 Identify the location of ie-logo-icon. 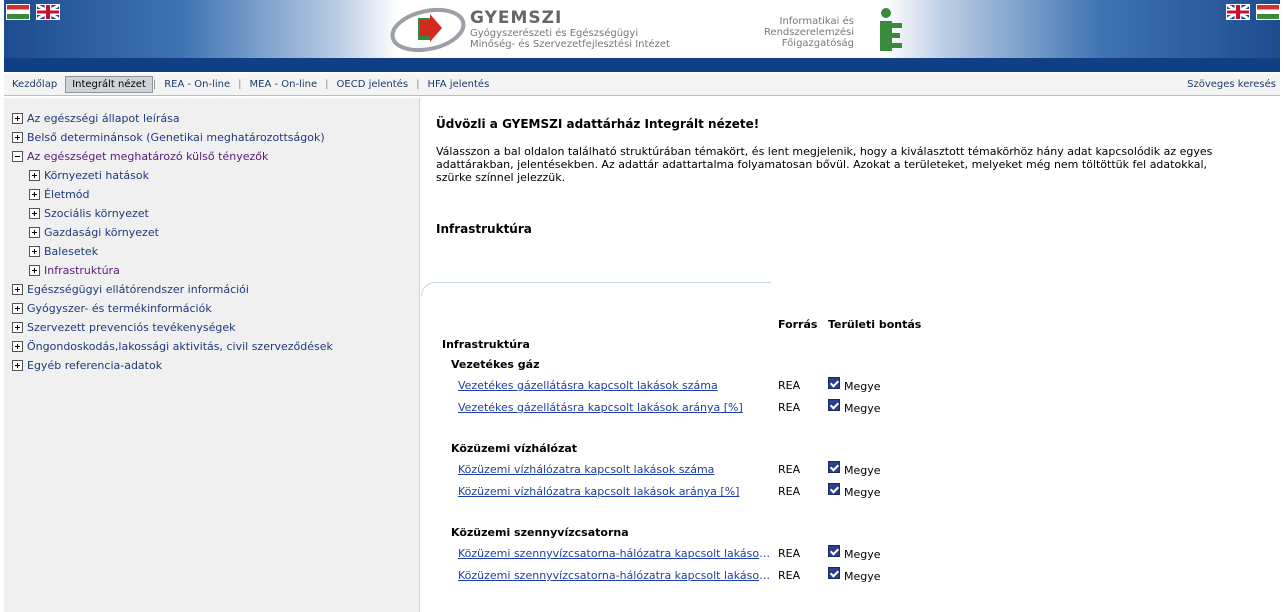
(891, 29).